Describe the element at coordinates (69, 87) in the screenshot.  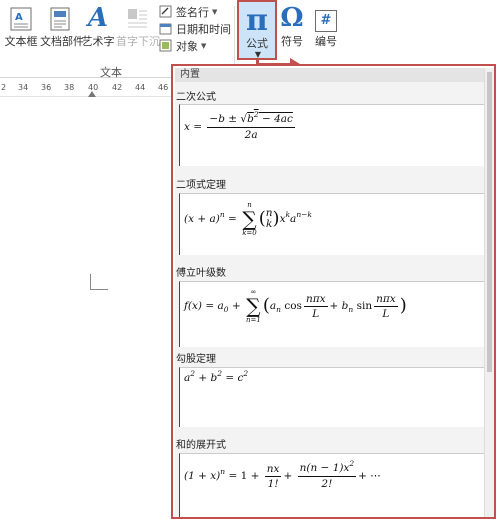
I see `ruler-tick: 38` at that location.